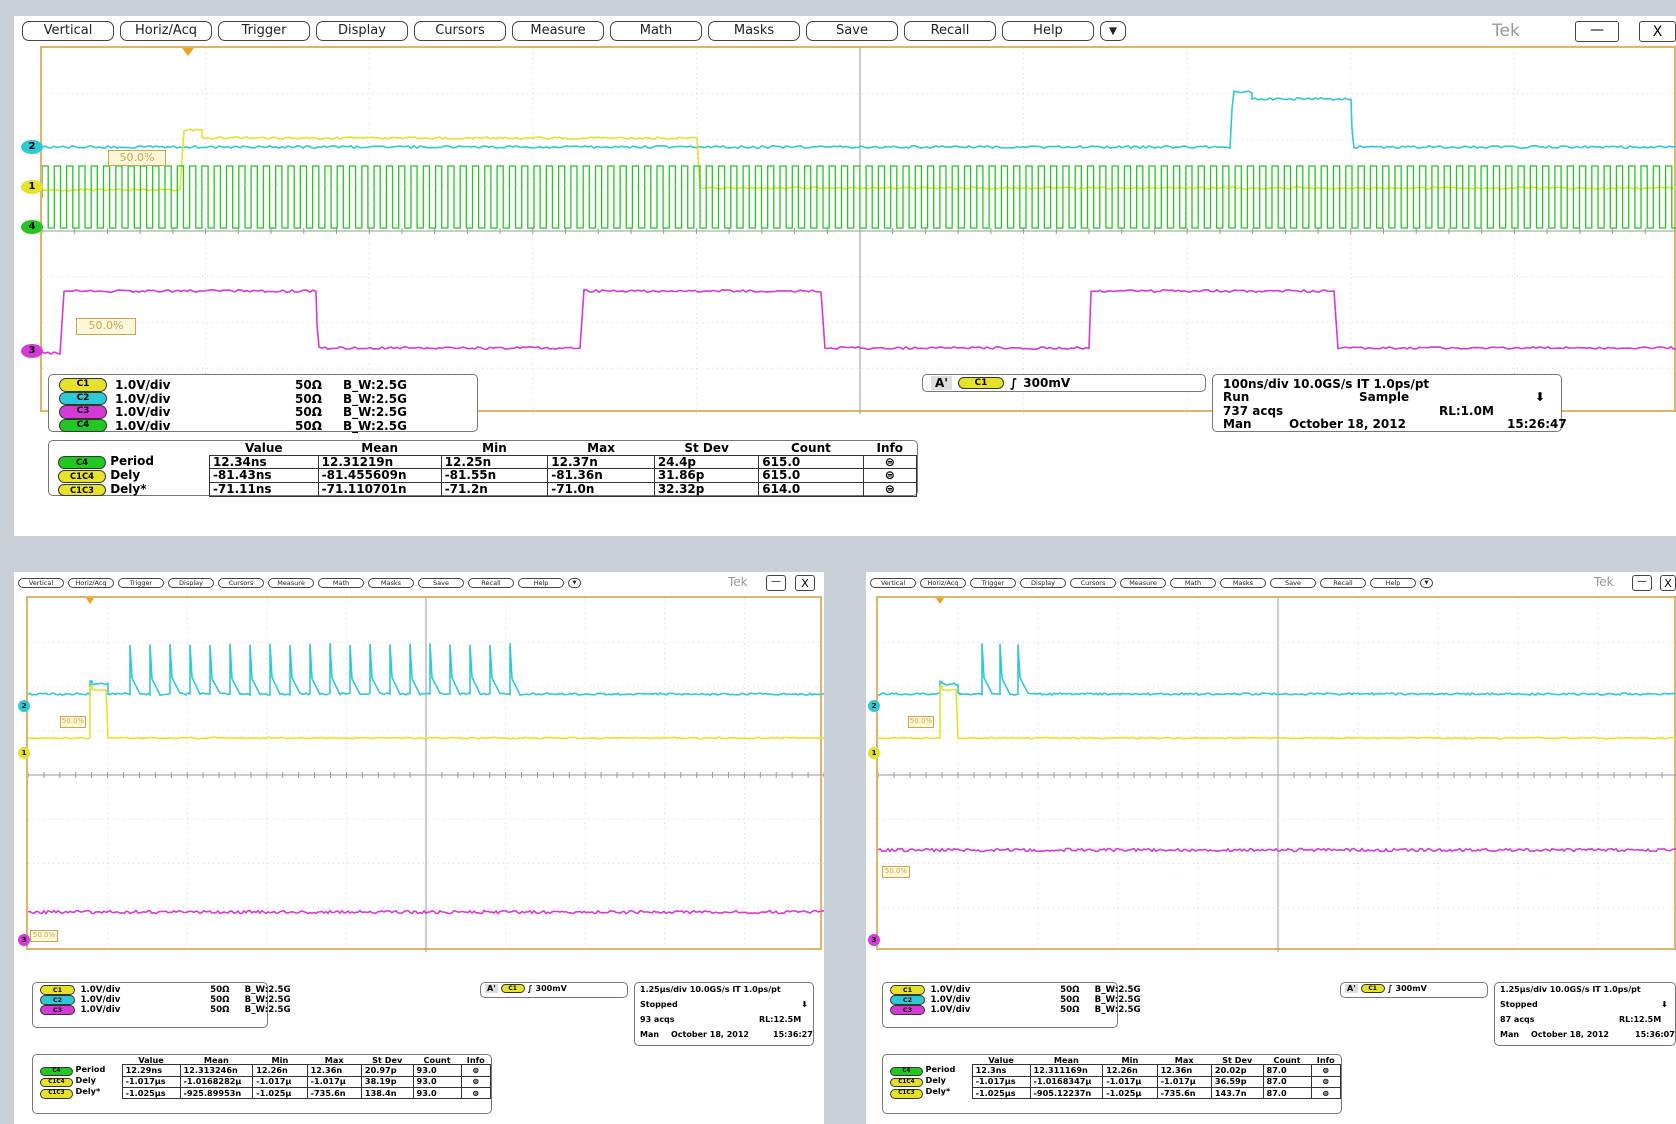 The width and height of the screenshot is (1676, 1124). I want to click on measurement-name: Dely, so click(86, 1080).